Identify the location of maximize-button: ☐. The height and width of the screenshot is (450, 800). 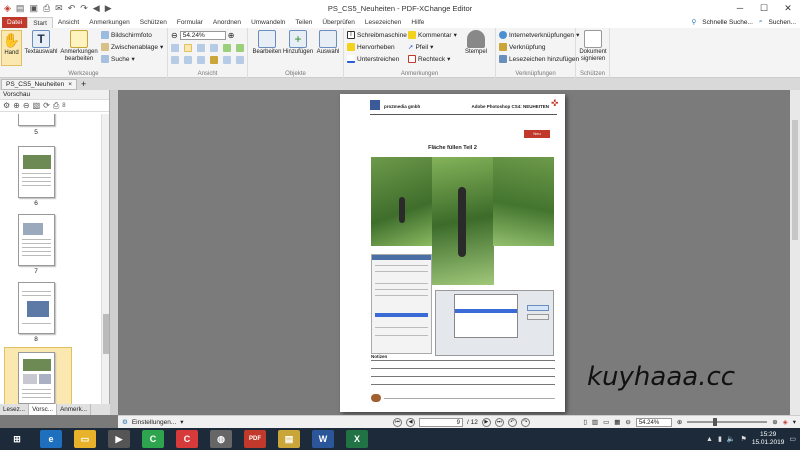
(764, 8).